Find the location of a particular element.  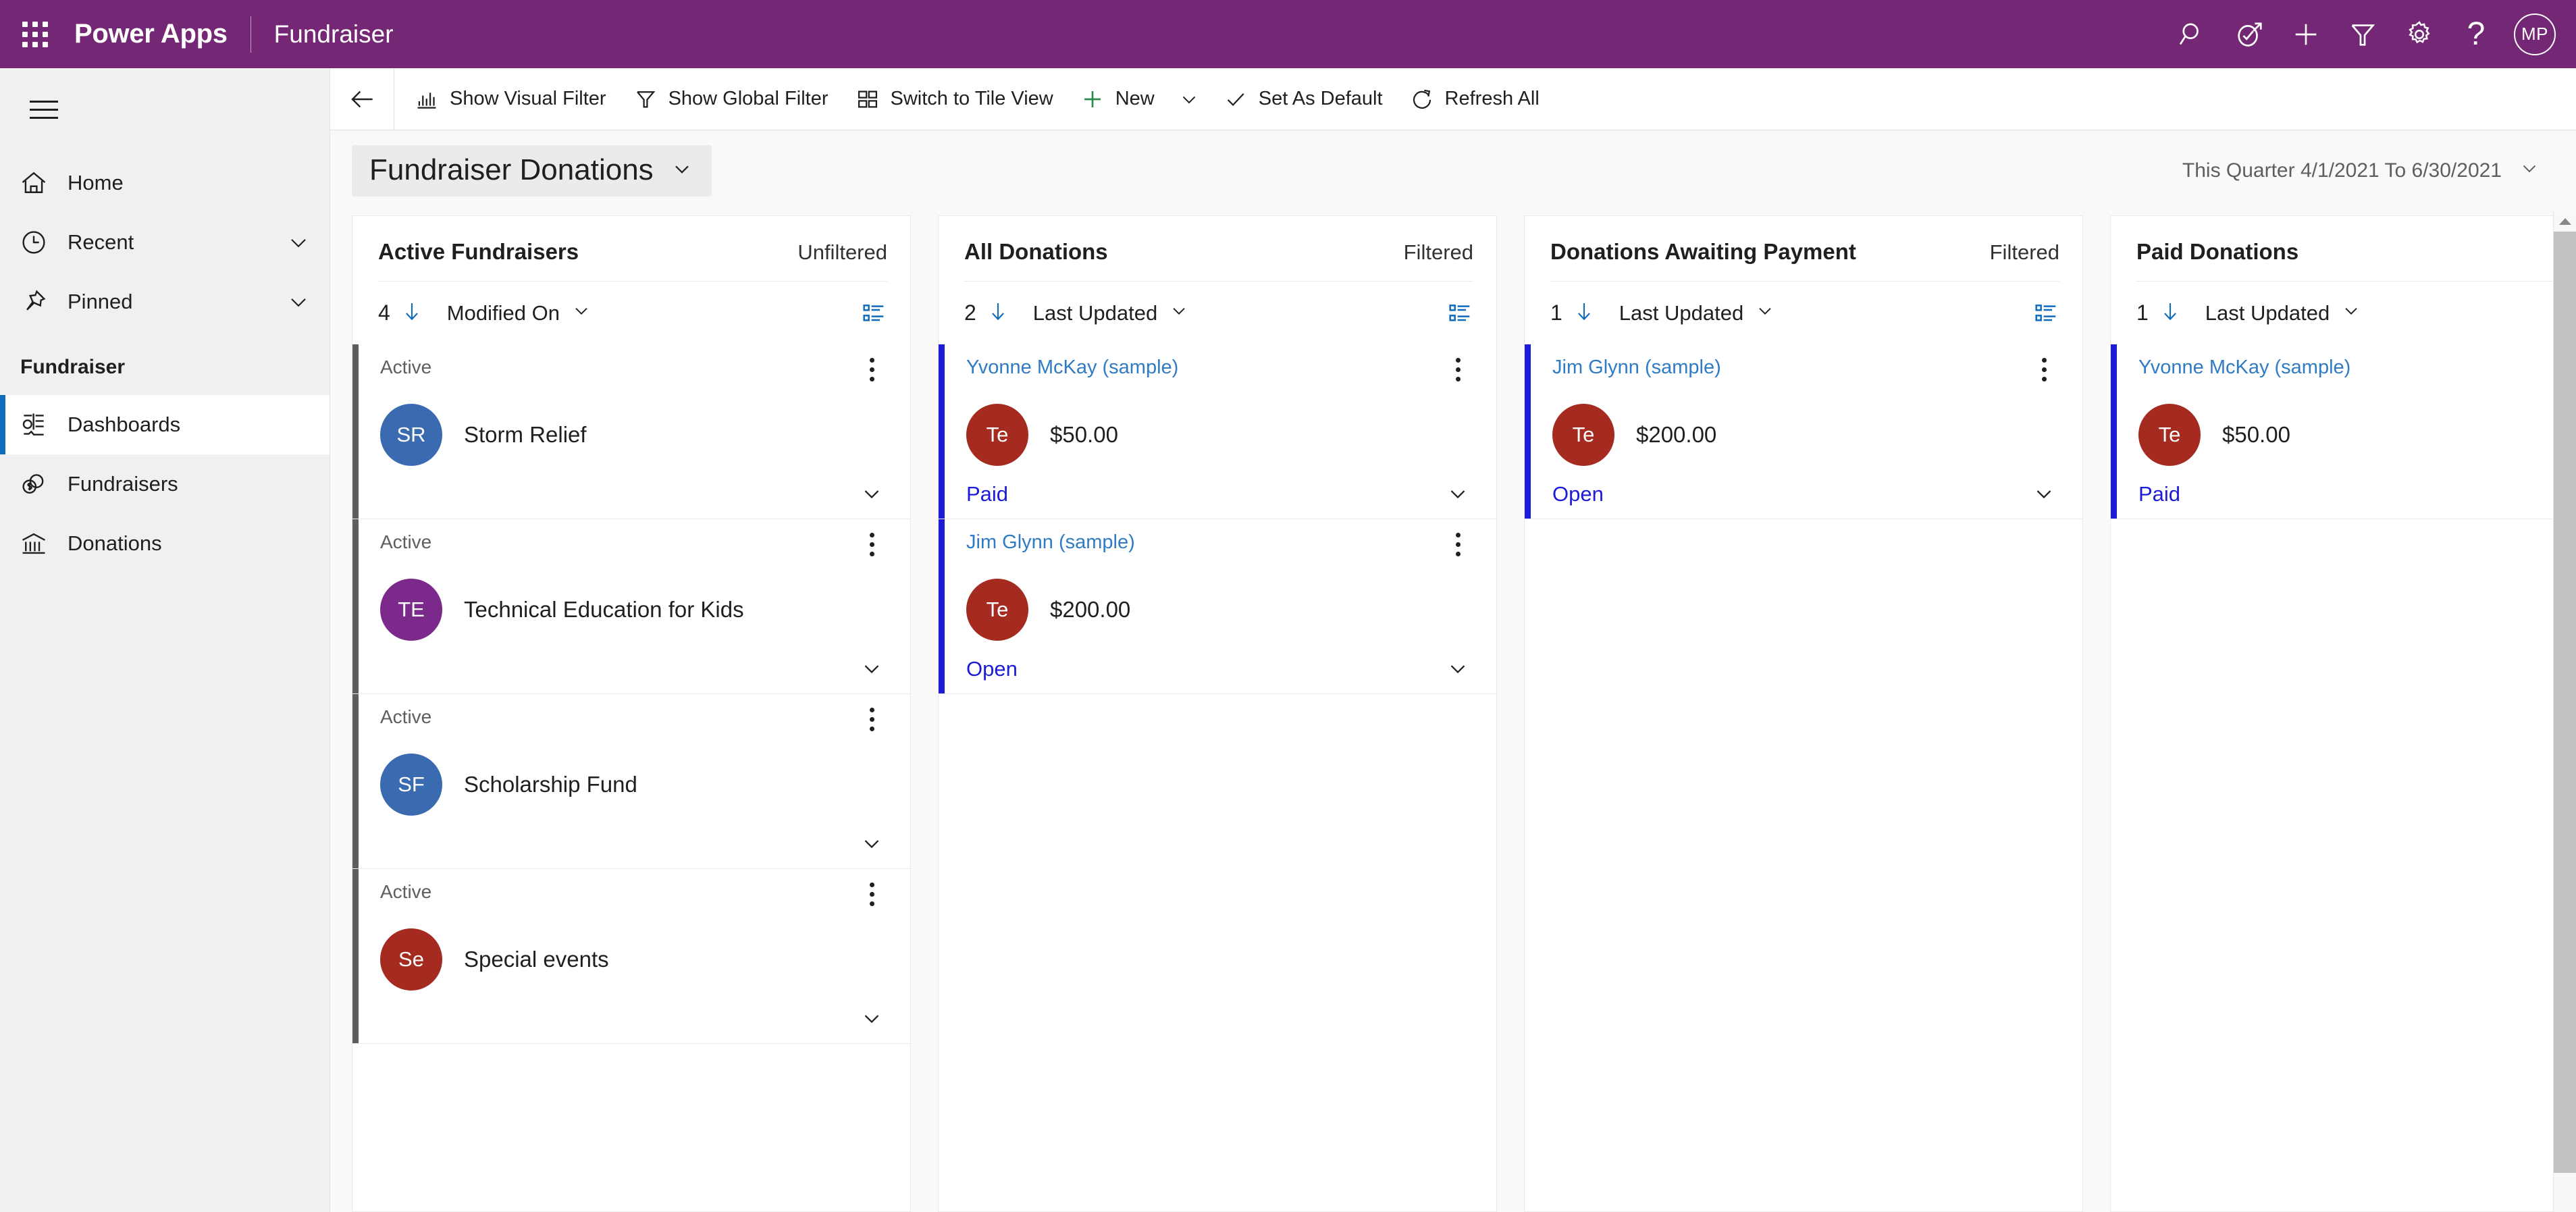

command-label: Set As Default is located at coordinates (1320, 98).